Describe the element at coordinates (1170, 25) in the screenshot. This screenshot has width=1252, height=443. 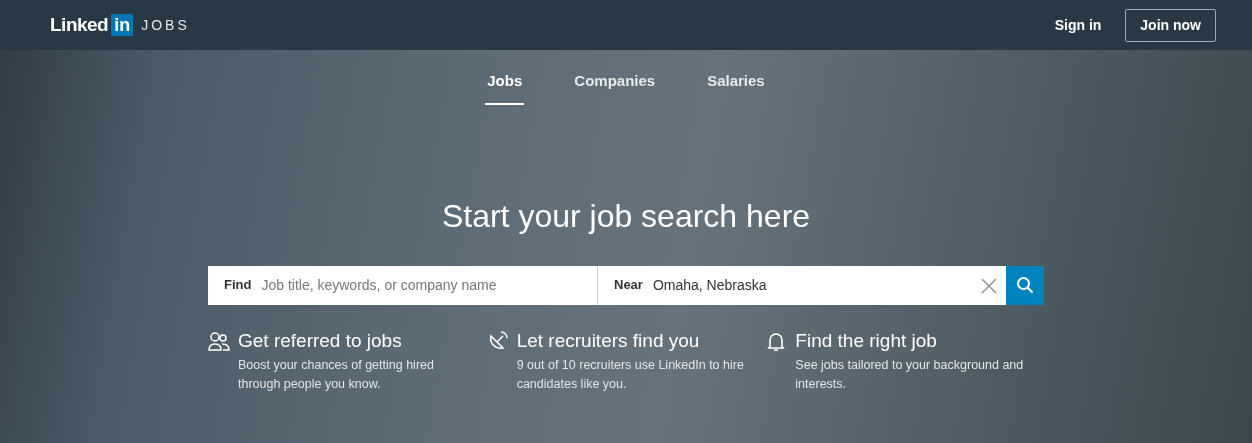
I see `join-now-button: Join now` at that location.